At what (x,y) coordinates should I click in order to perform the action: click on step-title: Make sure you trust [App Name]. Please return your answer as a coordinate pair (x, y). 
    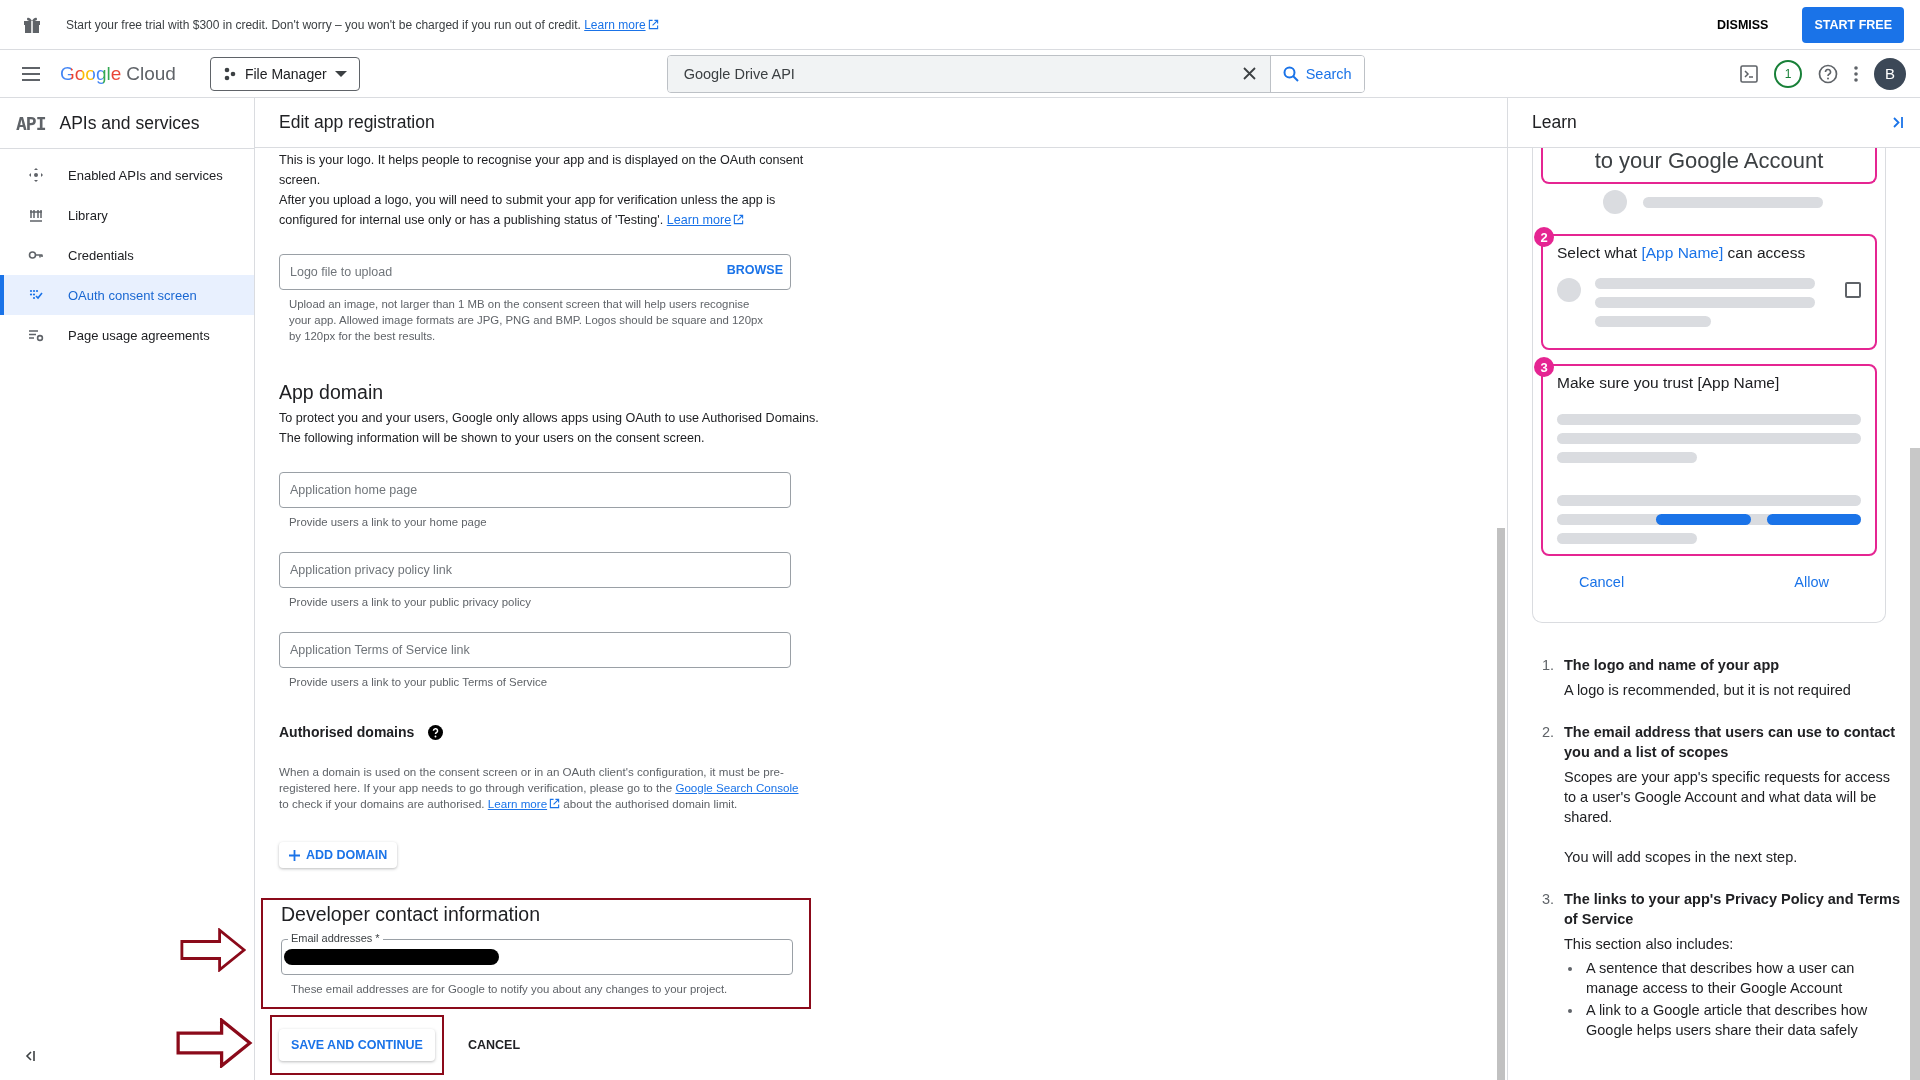
    Looking at the image, I should click on (1668, 382).